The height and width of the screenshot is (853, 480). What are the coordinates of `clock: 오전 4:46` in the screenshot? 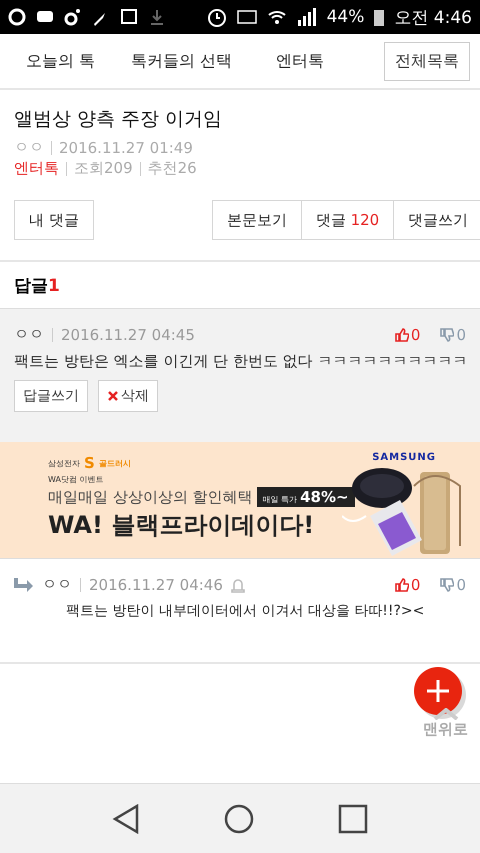 It's located at (433, 17).